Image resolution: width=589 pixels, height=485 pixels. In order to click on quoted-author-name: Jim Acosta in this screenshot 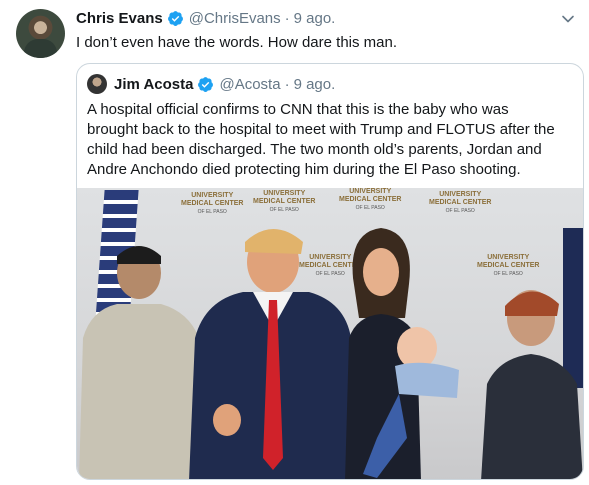, I will do `click(153, 84)`.